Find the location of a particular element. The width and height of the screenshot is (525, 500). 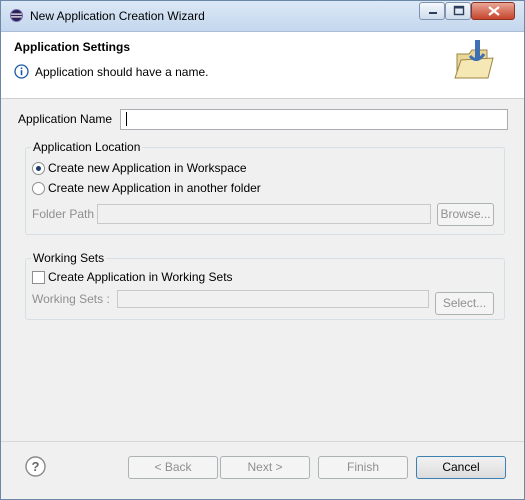

folder-path-input is located at coordinates (264, 214).